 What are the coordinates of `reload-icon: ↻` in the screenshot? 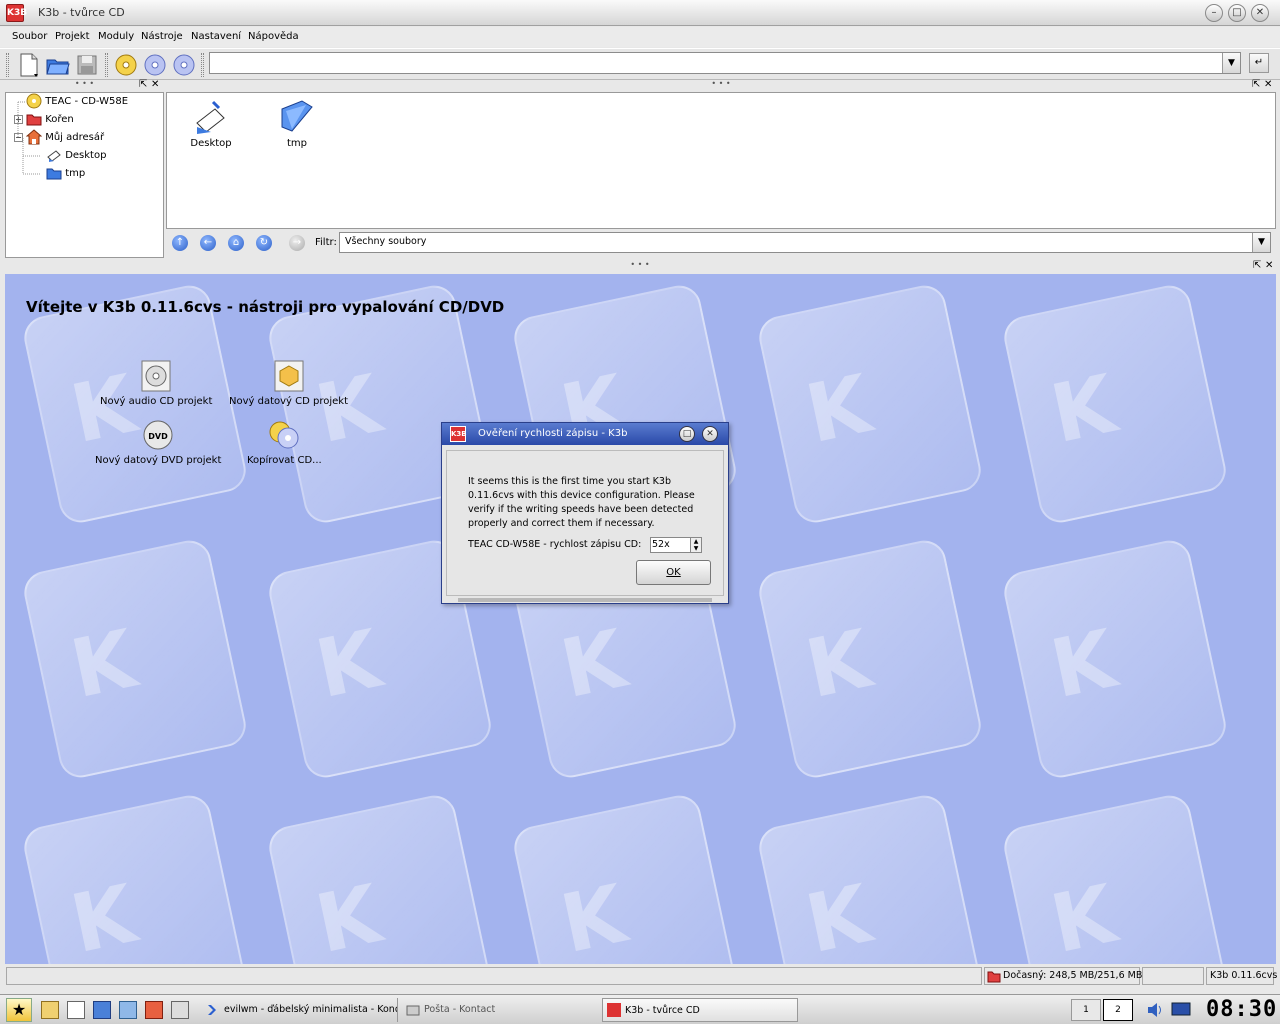 It's located at (264, 243).